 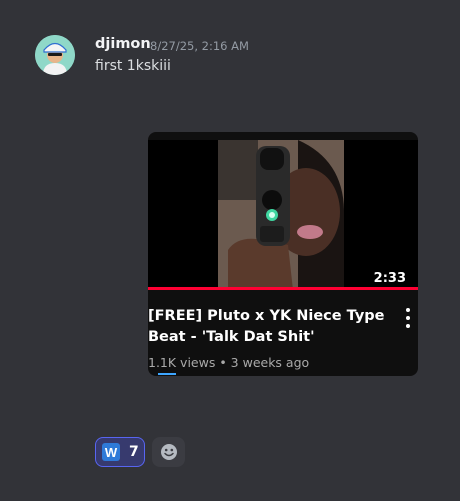 What do you see at coordinates (134, 452) in the screenshot?
I see `reaction-count: 7` at bounding box center [134, 452].